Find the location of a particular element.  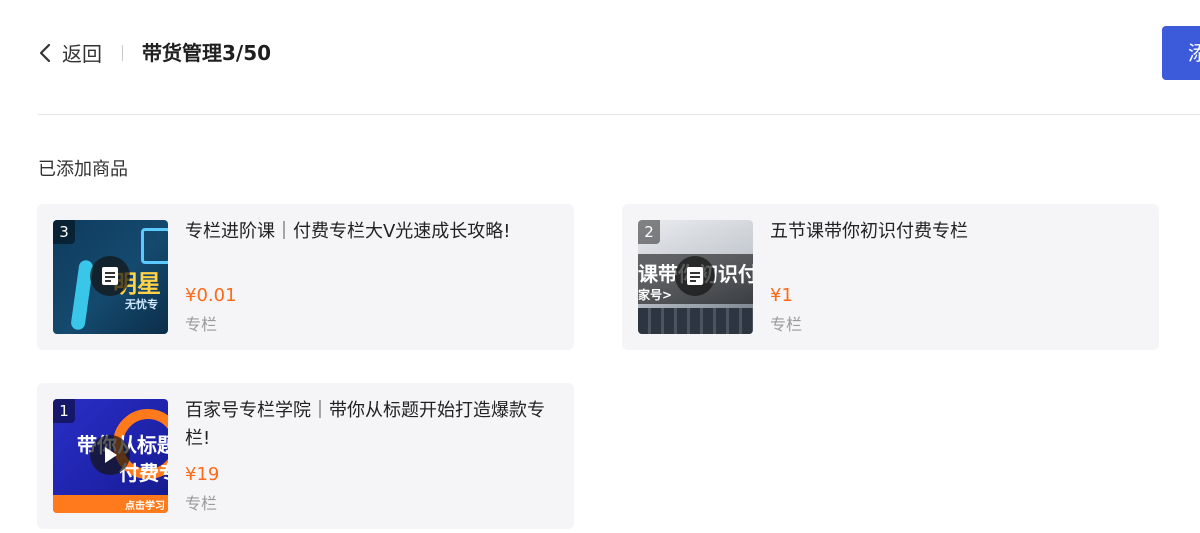

product-title: 五节课带你初识付费专栏 is located at coordinates (869, 231).